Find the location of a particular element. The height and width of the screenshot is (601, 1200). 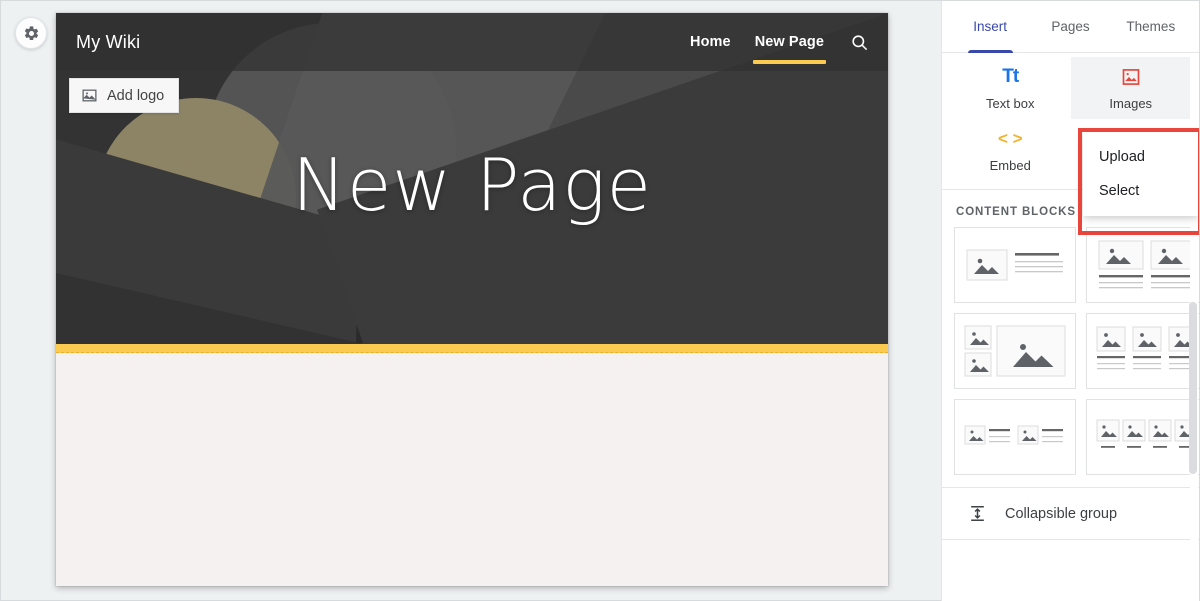

site-nav: Home New Page is located at coordinates (783, 42).